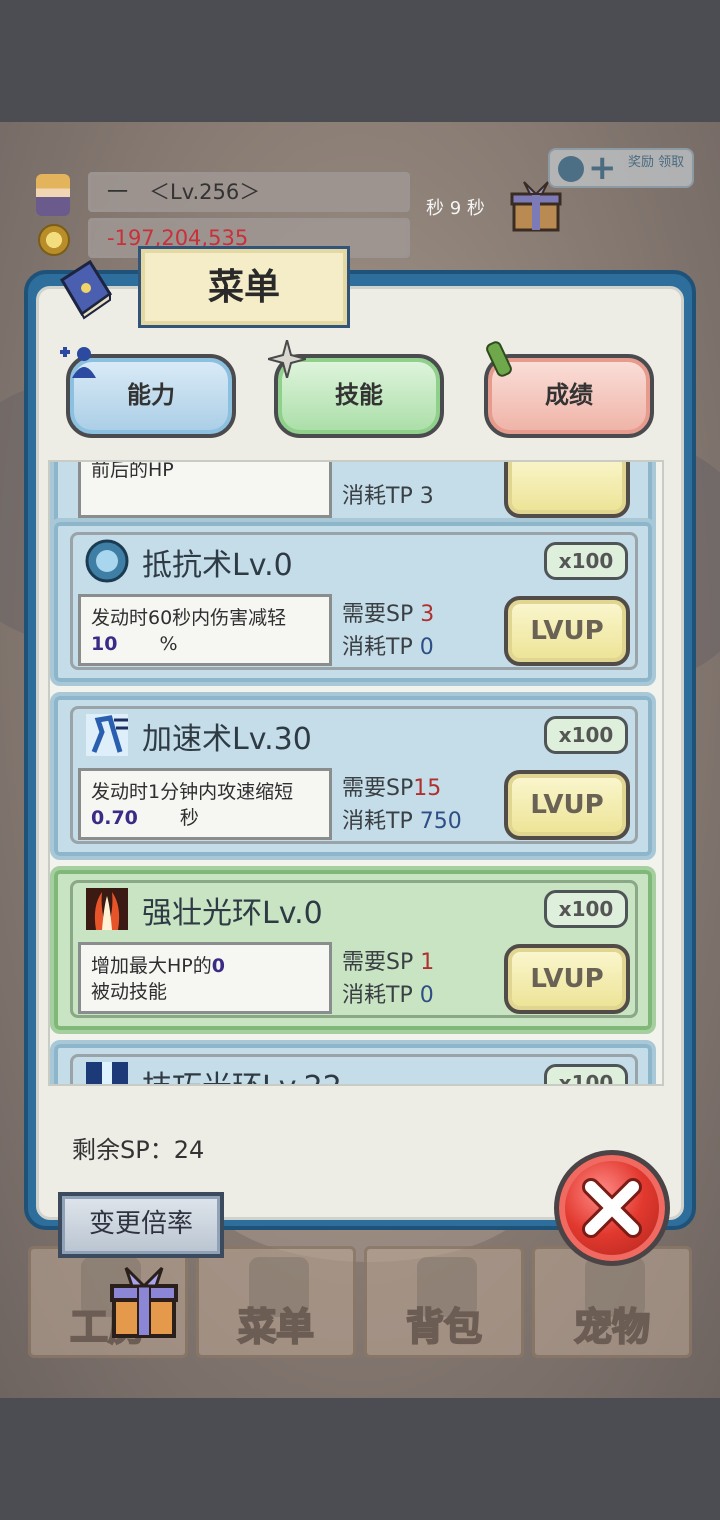  Describe the element at coordinates (205, 490) in the screenshot. I see `skill-desc: 前后的HP` at that location.